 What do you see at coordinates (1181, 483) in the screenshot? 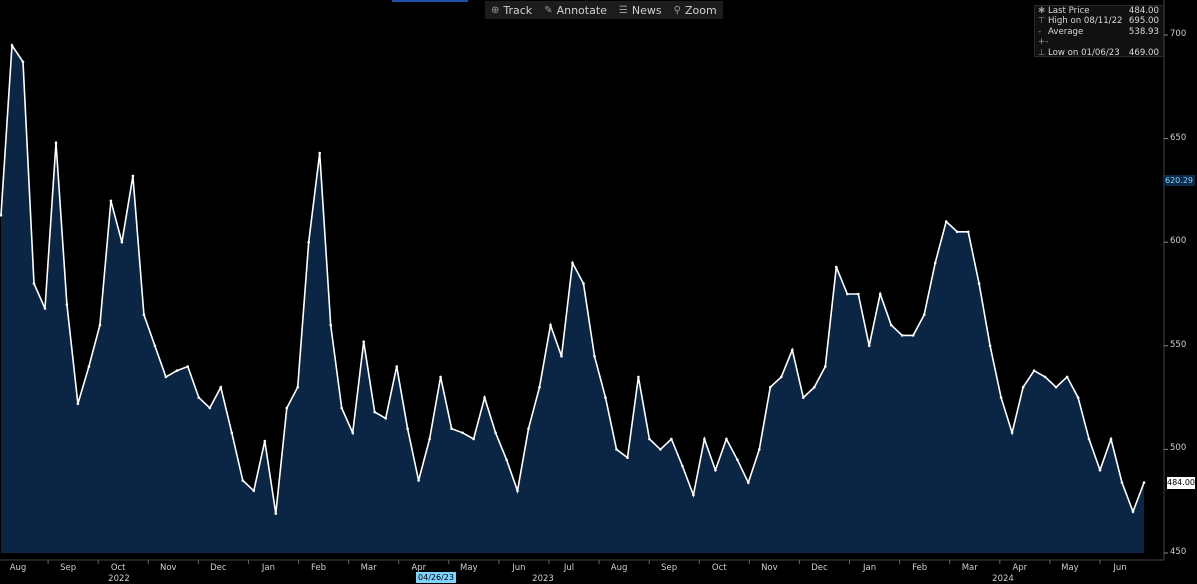
I see `last-price-tag: 484.00` at bounding box center [1181, 483].